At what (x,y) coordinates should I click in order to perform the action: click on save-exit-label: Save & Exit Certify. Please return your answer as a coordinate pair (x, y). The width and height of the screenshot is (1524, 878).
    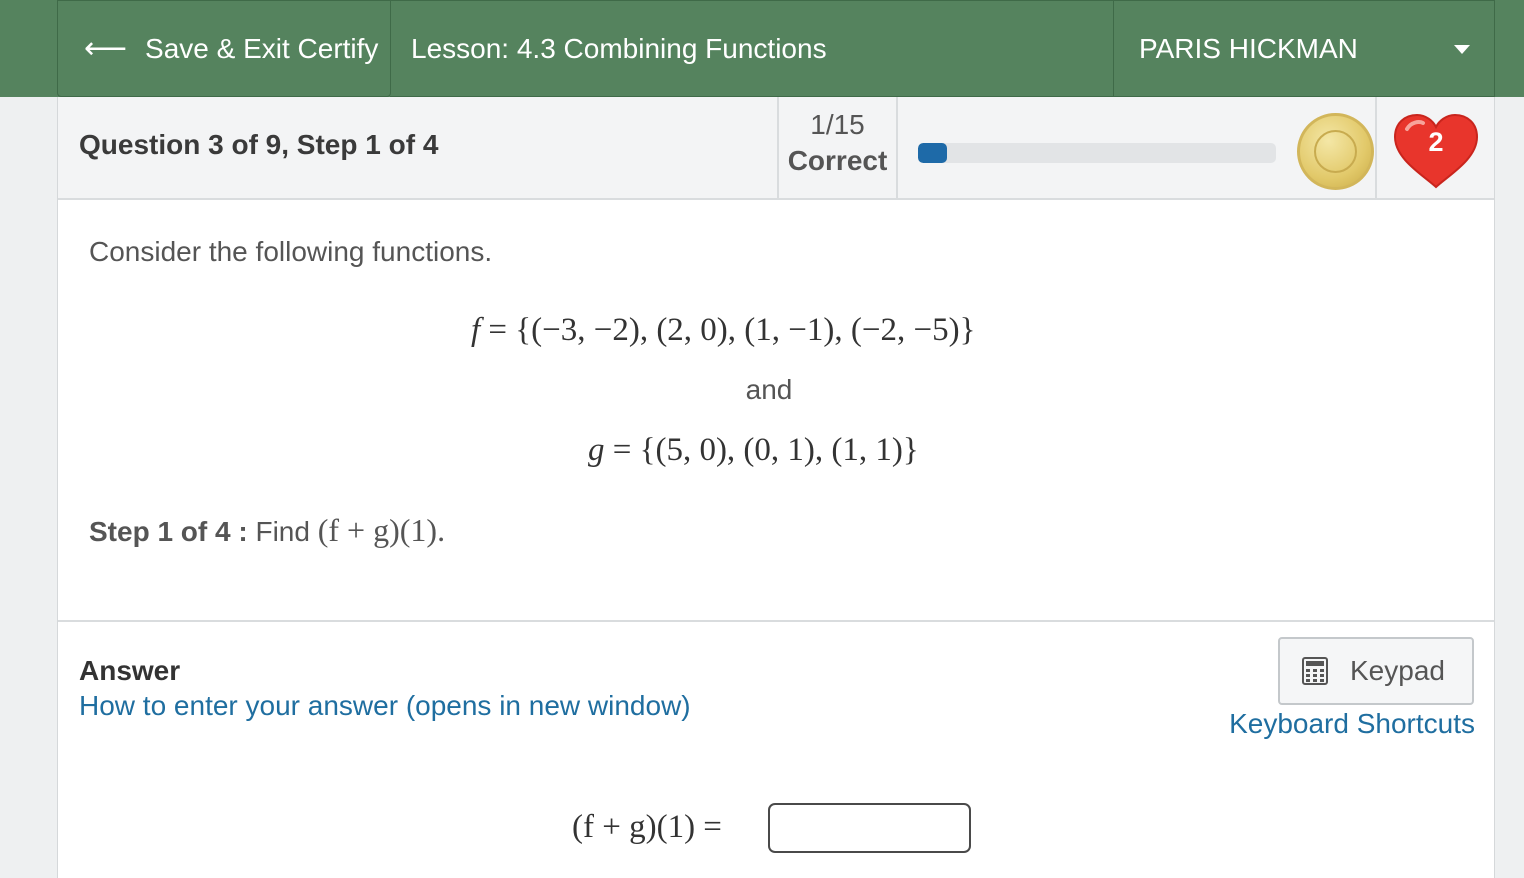
    Looking at the image, I should click on (262, 48).